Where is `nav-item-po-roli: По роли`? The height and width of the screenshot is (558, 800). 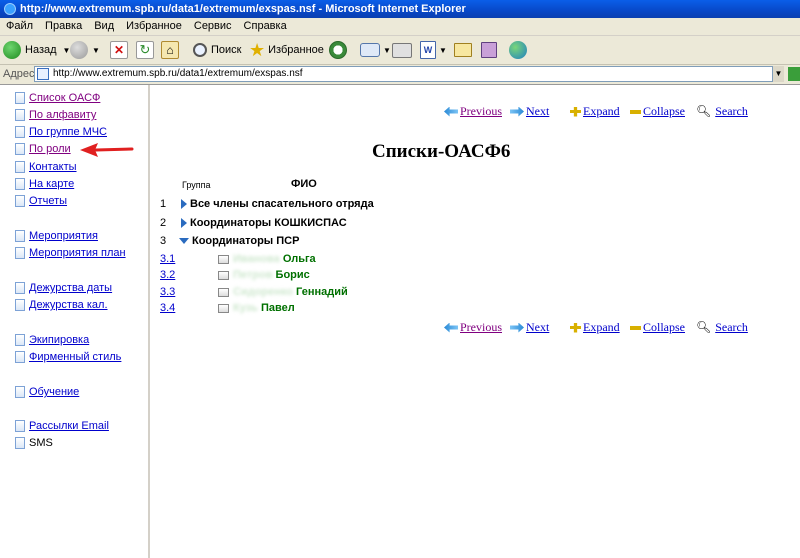
nav-item-po-roli: По роли is located at coordinates (43, 149).